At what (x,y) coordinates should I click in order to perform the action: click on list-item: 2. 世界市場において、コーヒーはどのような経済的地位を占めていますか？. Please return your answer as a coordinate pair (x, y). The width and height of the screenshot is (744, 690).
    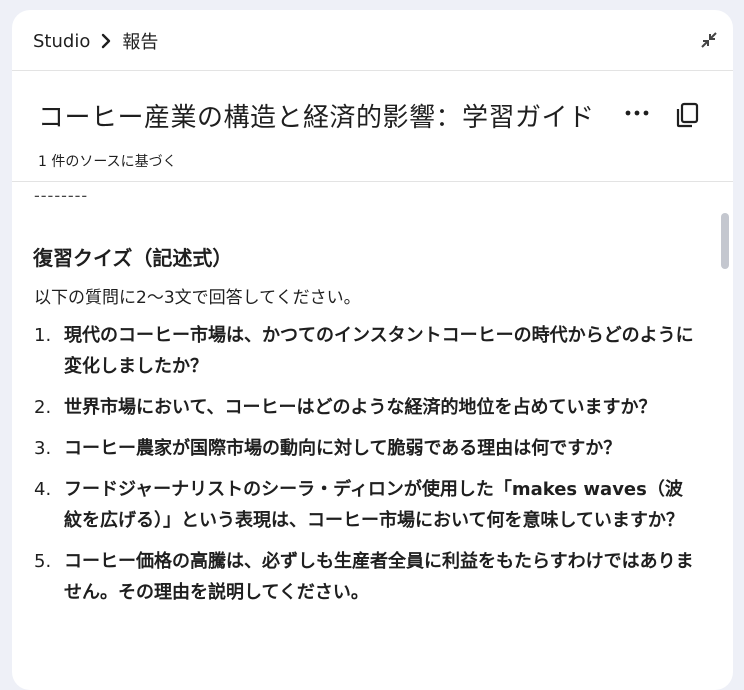
    Looking at the image, I should click on (364, 407).